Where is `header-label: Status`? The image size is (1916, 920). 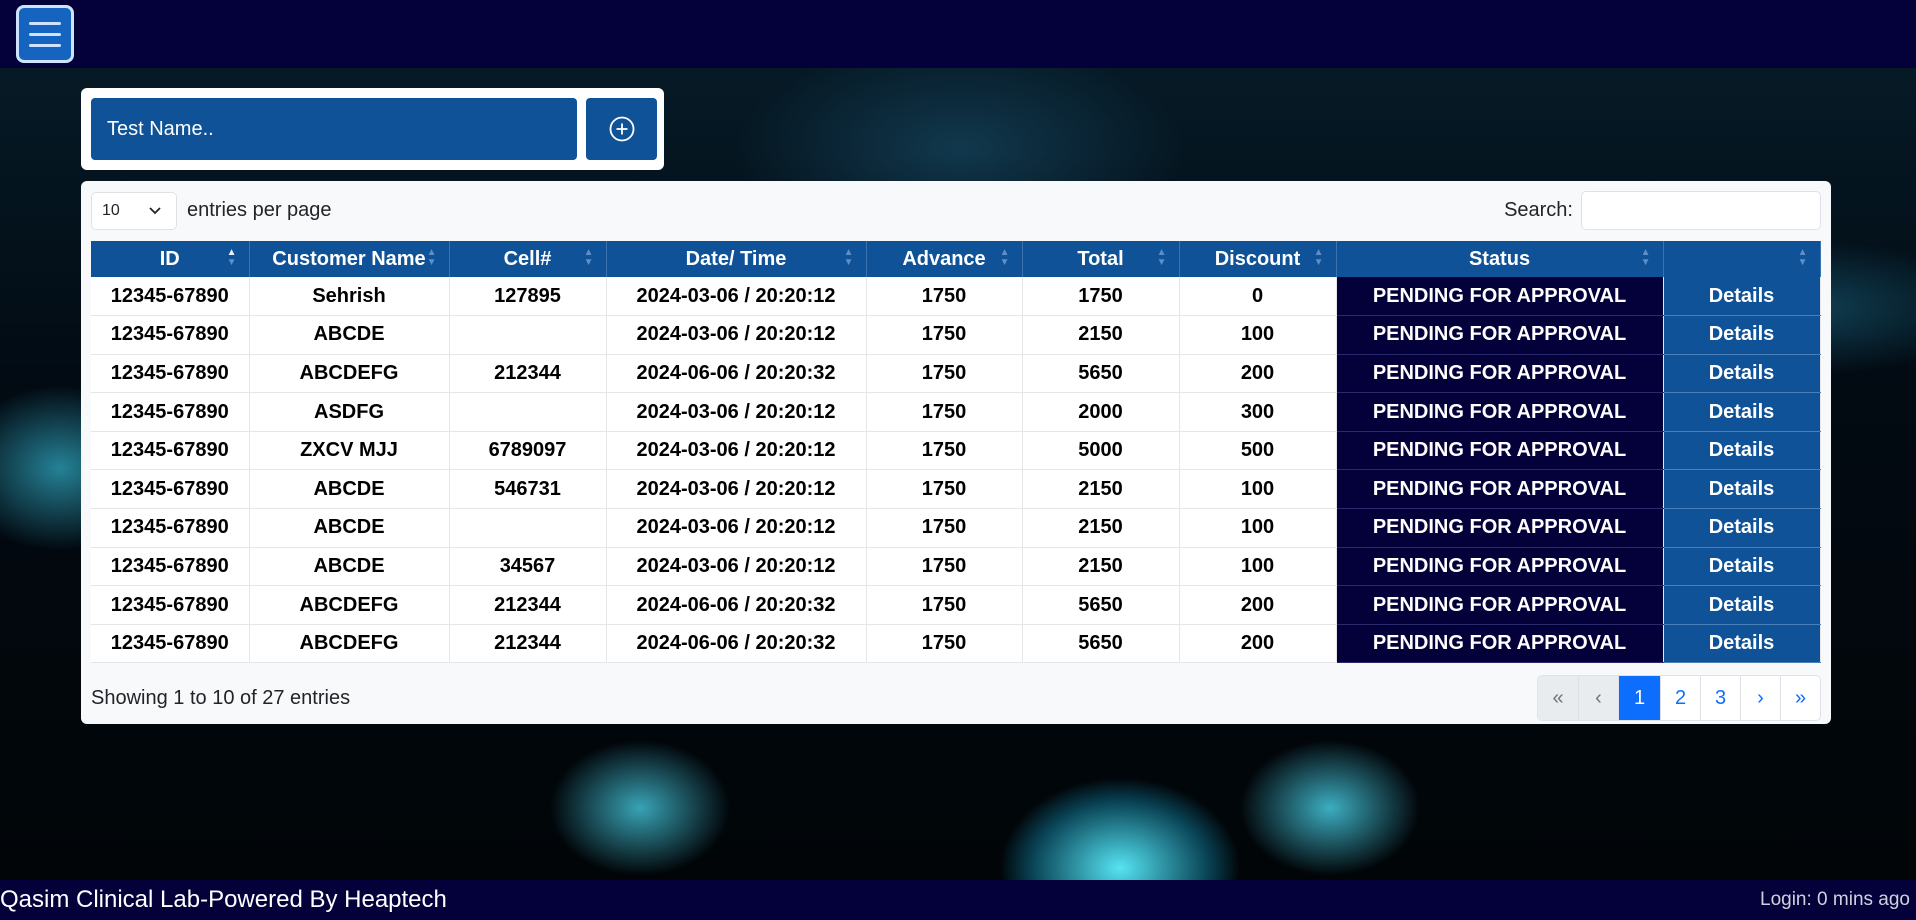 header-label: Status is located at coordinates (1499, 258).